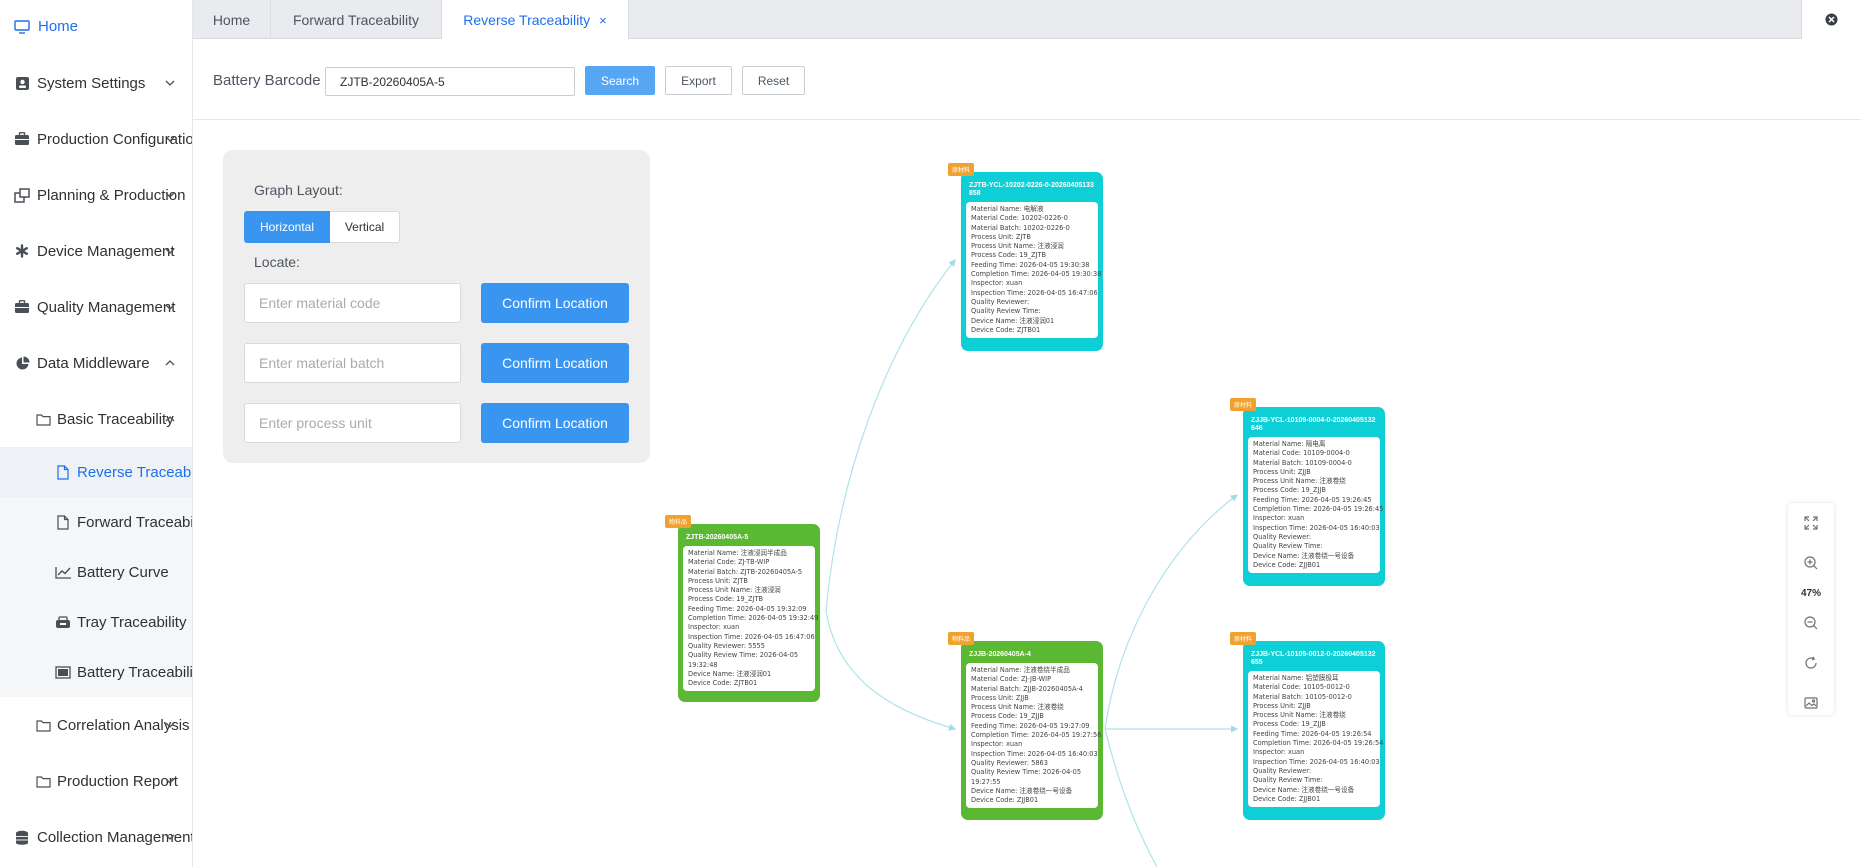 The width and height of the screenshot is (1861, 867). Describe the element at coordinates (1026, 777) in the screenshot. I see `node-row: Quality Review Time: 2026-04-05 19:27:55` at that location.